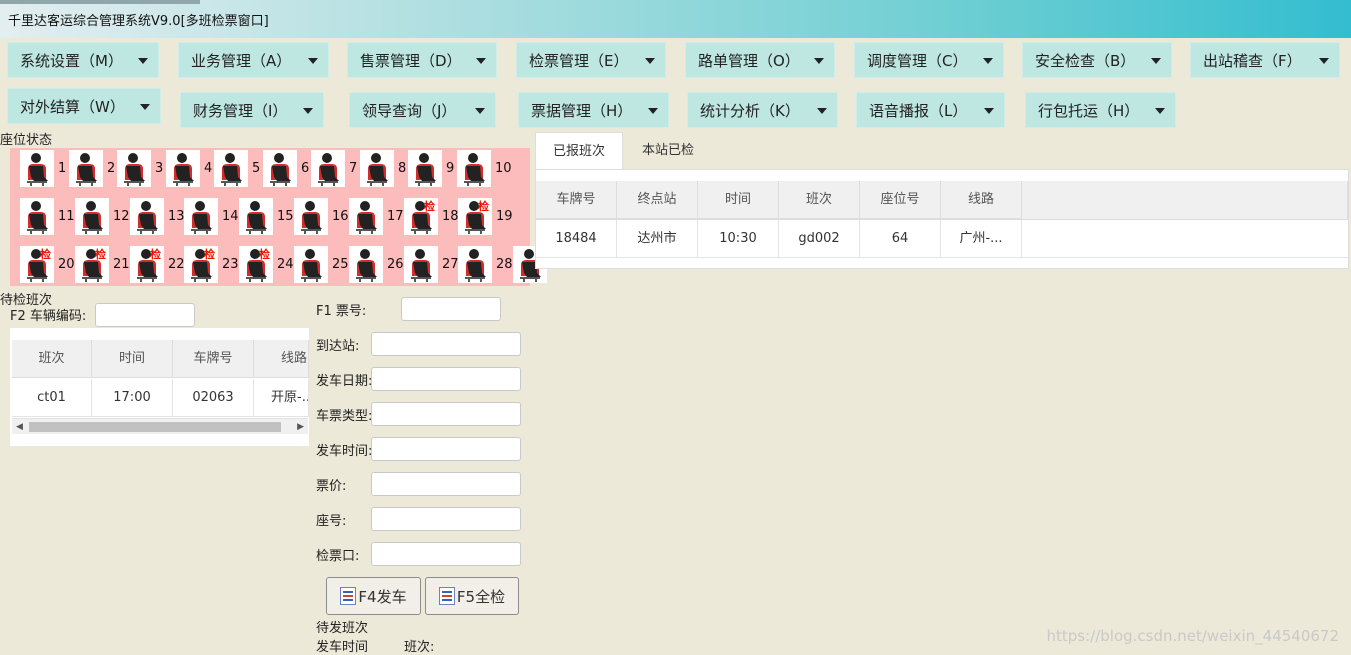  What do you see at coordinates (429, 206) in the screenshot?
I see `checked-mark: 检` at bounding box center [429, 206].